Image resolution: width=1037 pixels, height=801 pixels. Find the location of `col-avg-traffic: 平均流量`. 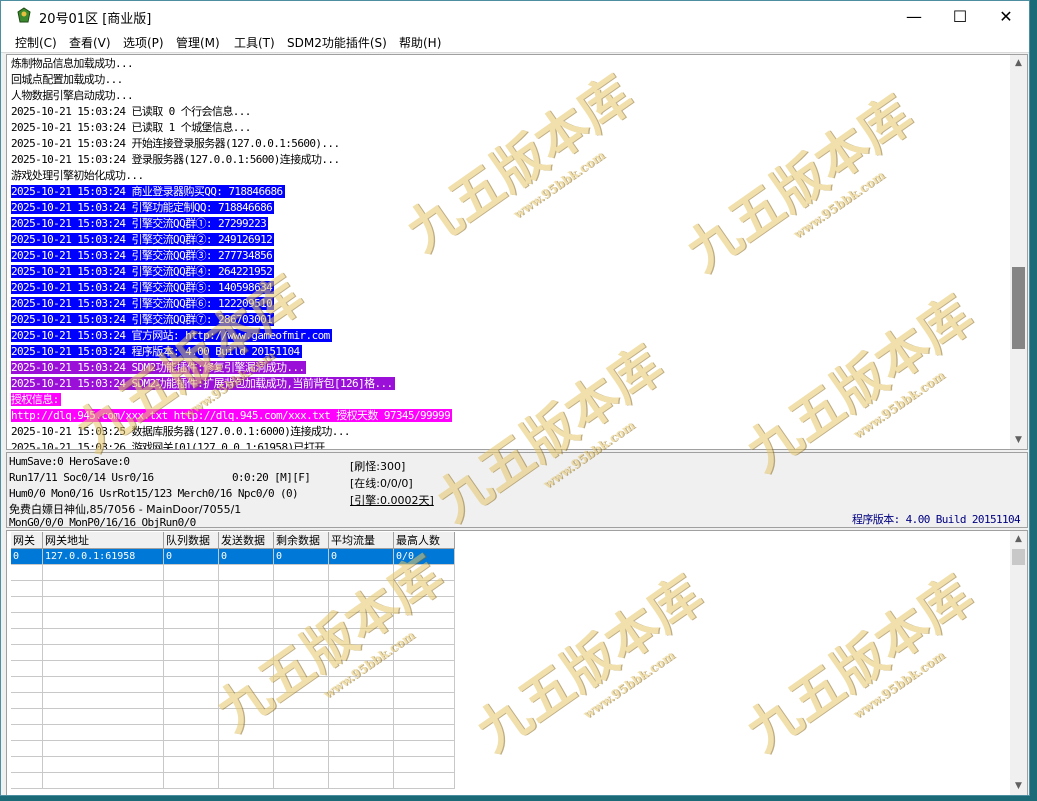

col-avg-traffic: 平均流量 is located at coordinates (361, 540).